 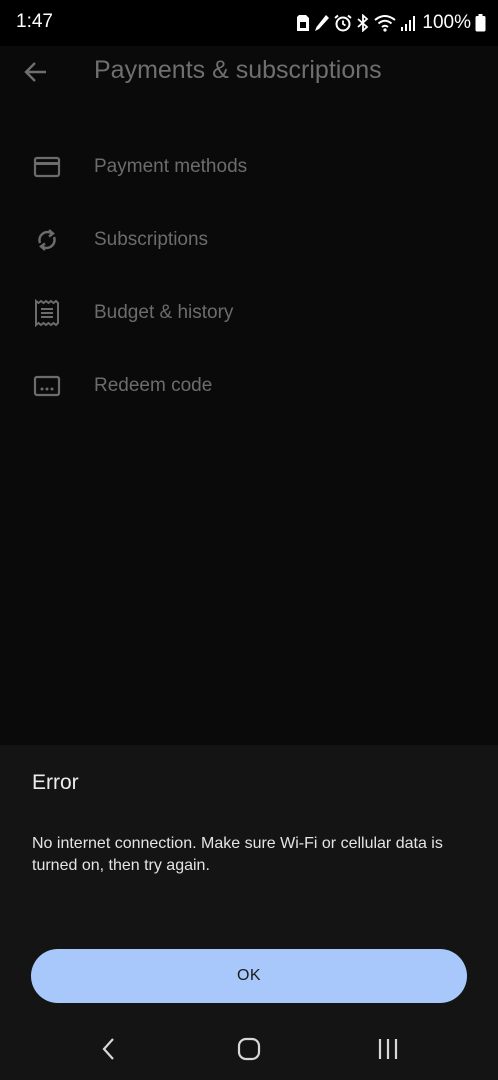 I want to click on arrow-back-icon, so click(x=36, y=72).